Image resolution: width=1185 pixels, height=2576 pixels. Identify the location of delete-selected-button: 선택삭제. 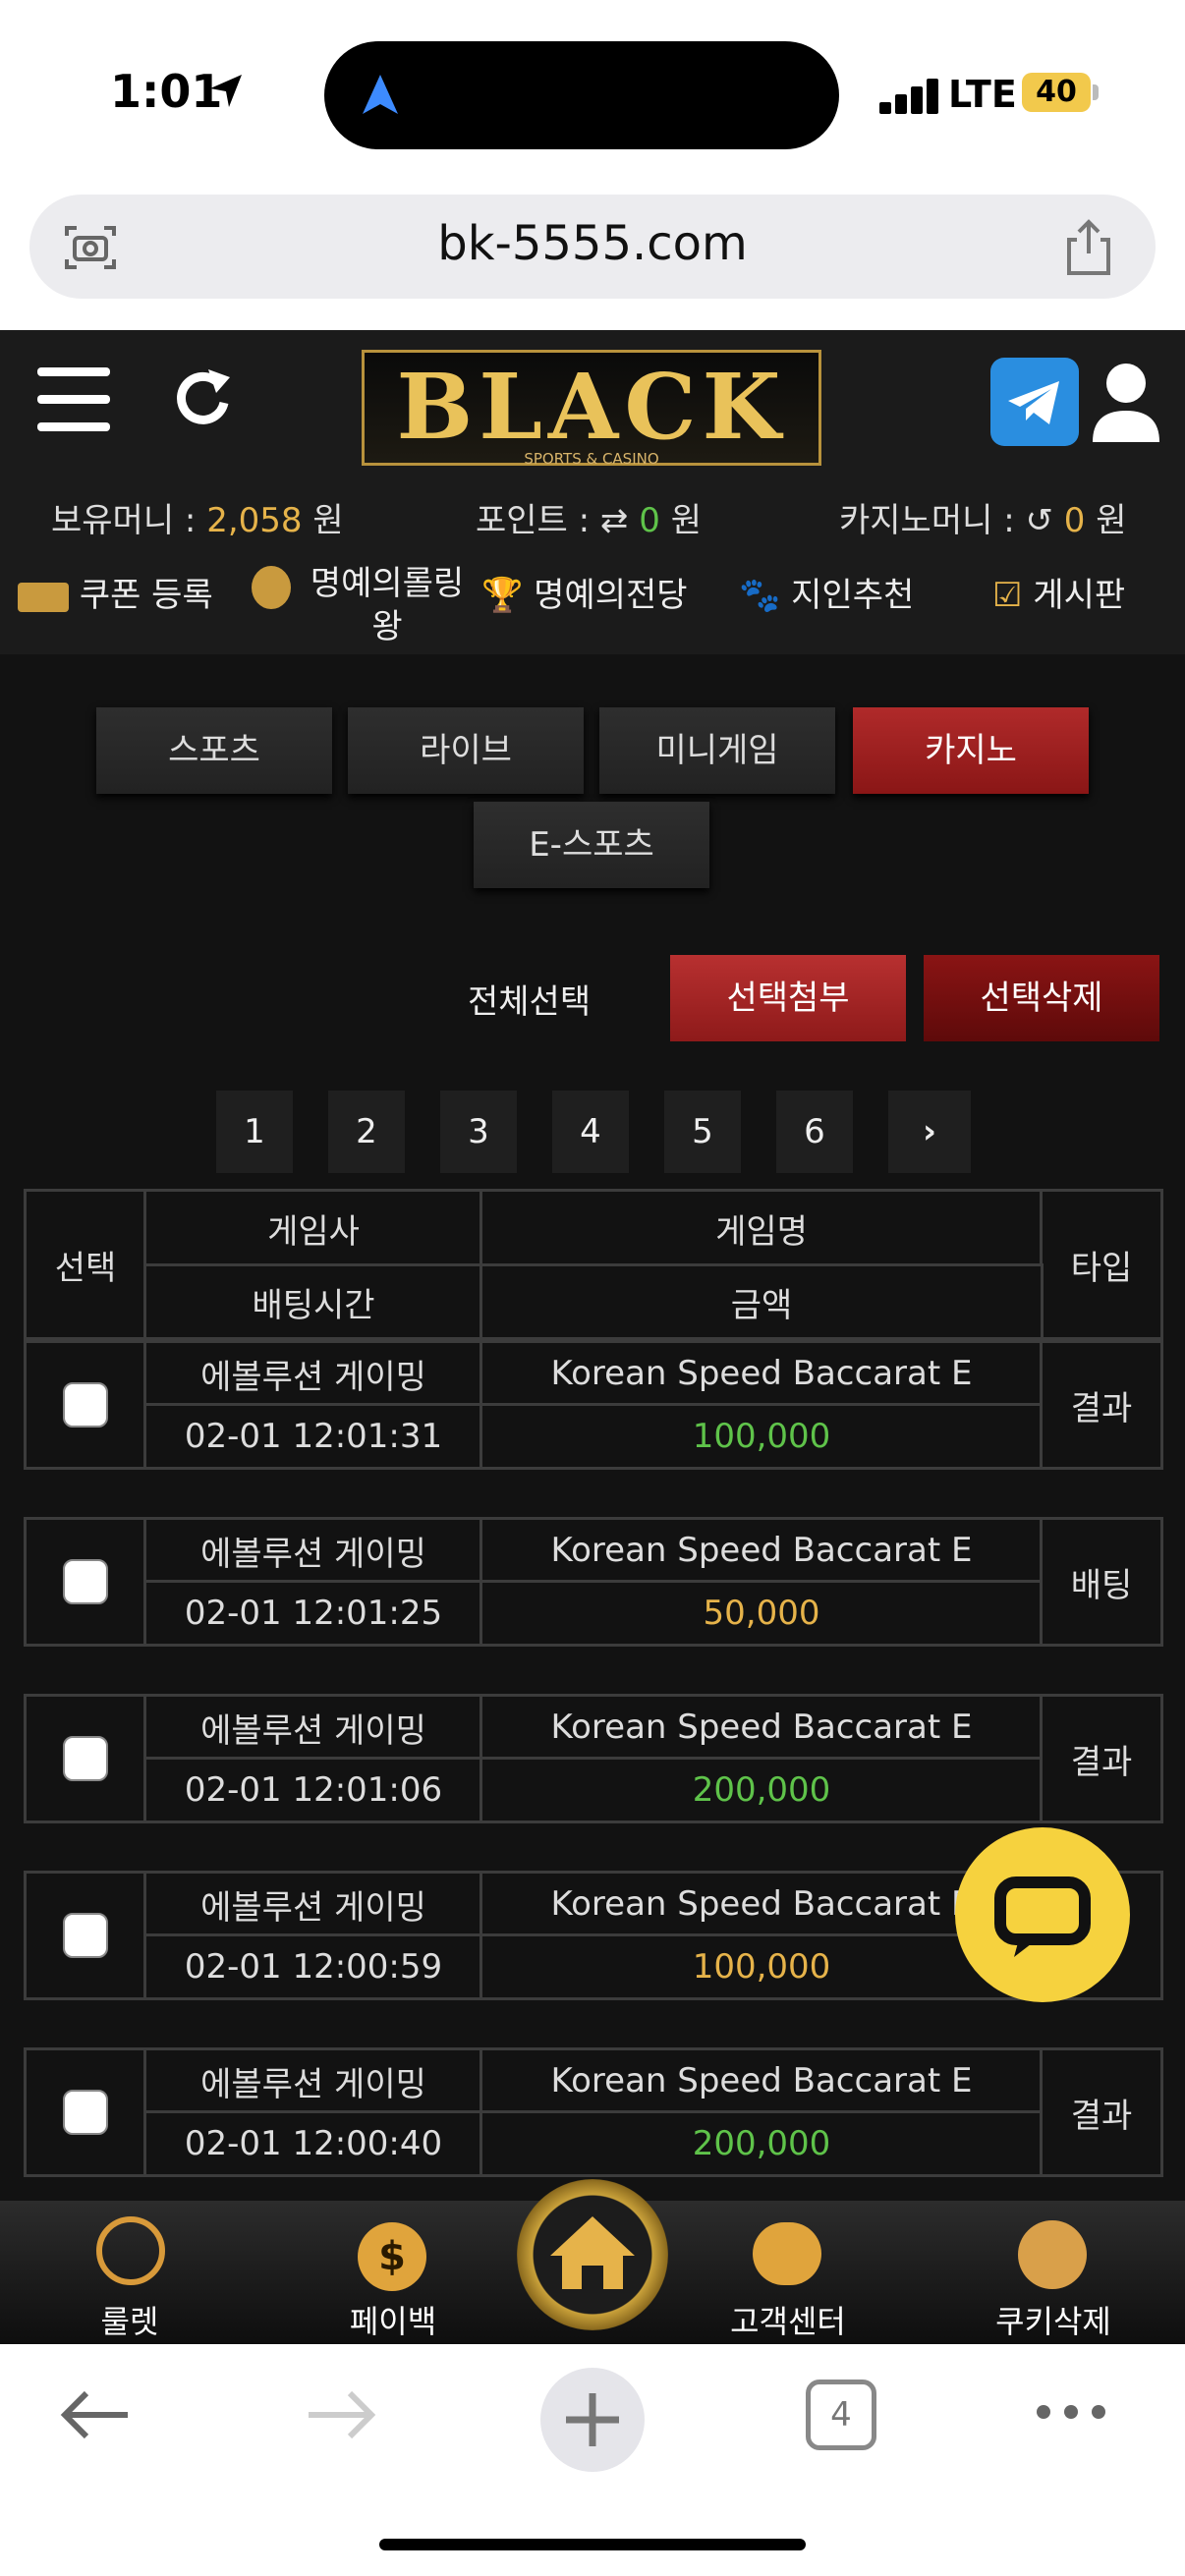
(1041, 998).